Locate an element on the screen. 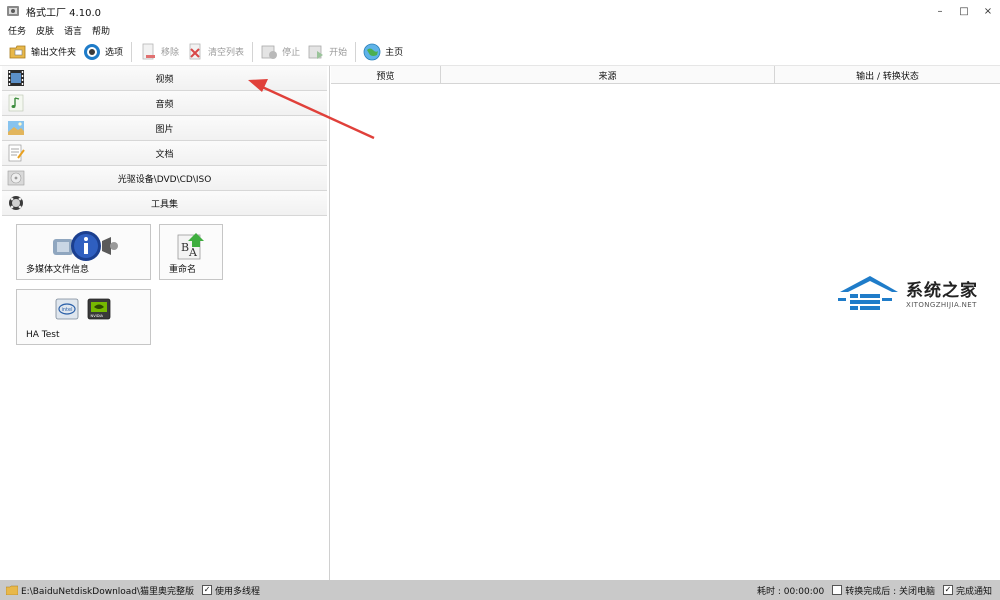  category-video: 视频 is located at coordinates (164, 78).